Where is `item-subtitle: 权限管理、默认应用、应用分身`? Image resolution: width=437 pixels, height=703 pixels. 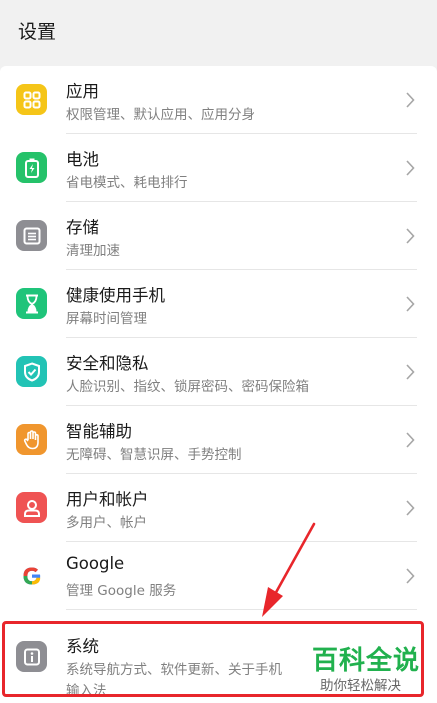
item-subtitle: 权限管理、默认应用、应用分身 is located at coordinates (160, 115).